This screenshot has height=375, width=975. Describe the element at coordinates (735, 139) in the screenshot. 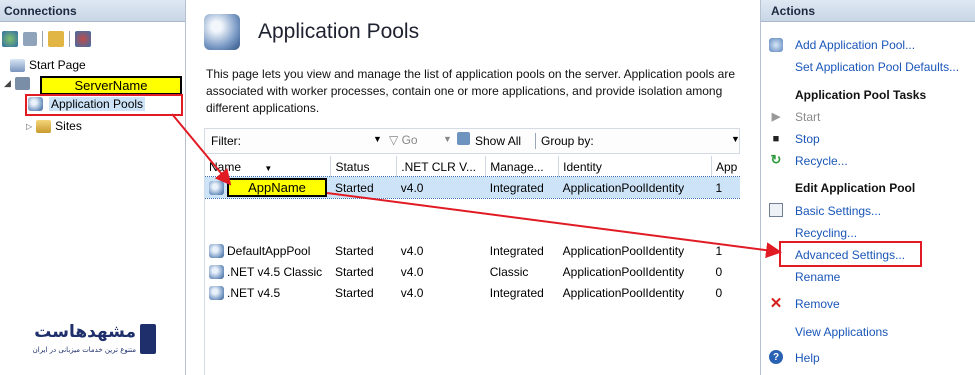

I see `group-by-dropdown-icon: ▼` at that location.